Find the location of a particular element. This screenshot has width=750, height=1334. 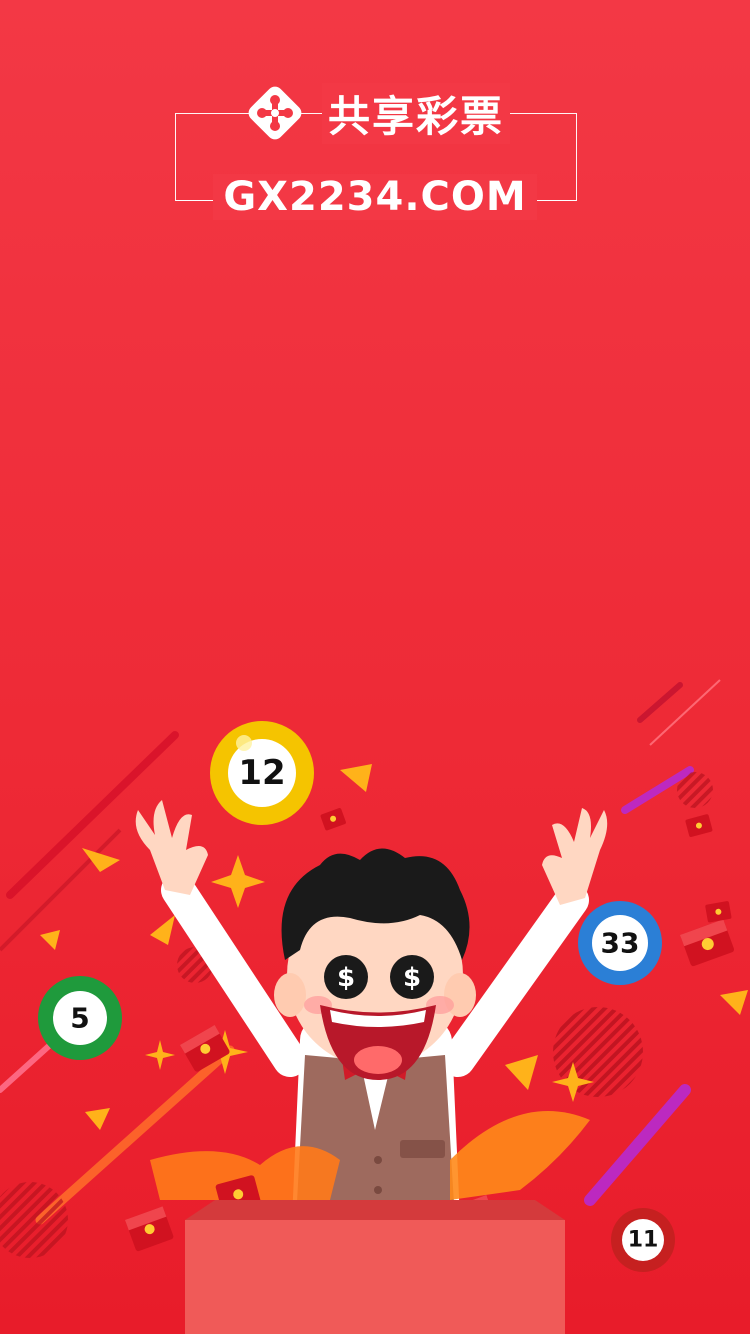

site-url: GX2234.COM is located at coordinates (375, 197).